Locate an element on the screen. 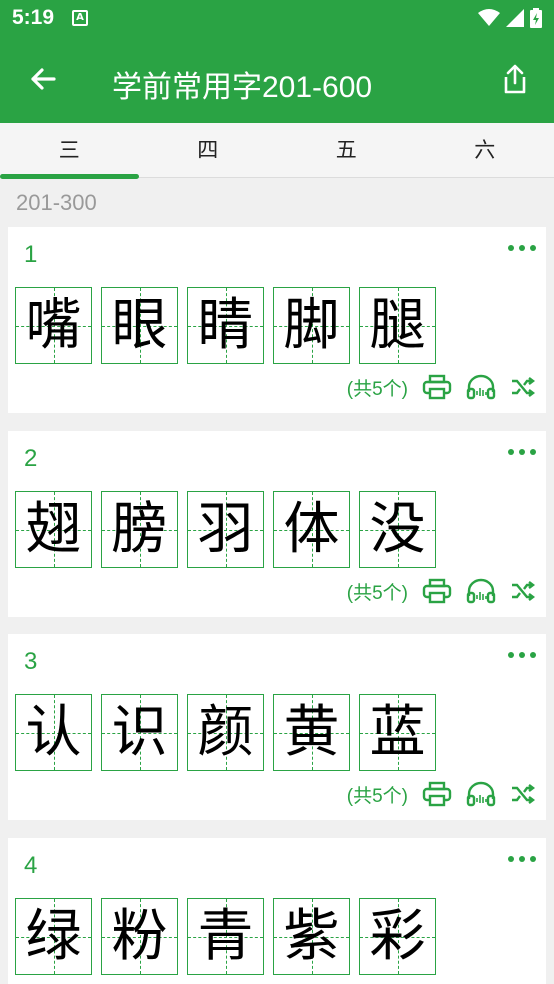  char-cell: 脚 is located at coordinates (311, 325).